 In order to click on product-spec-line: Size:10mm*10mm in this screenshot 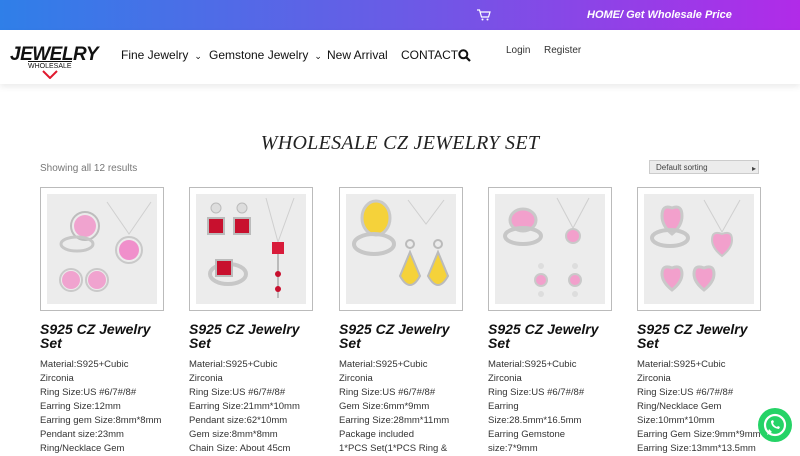, I will do `click(676, 420)`.